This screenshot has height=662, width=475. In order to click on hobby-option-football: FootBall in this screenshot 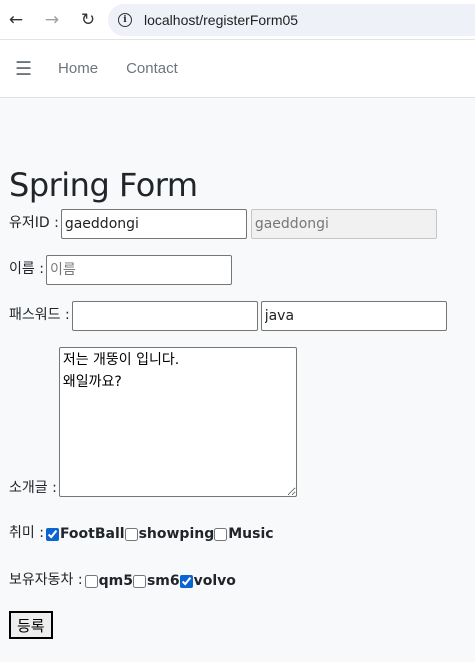, I will do `click(85, 534)`.